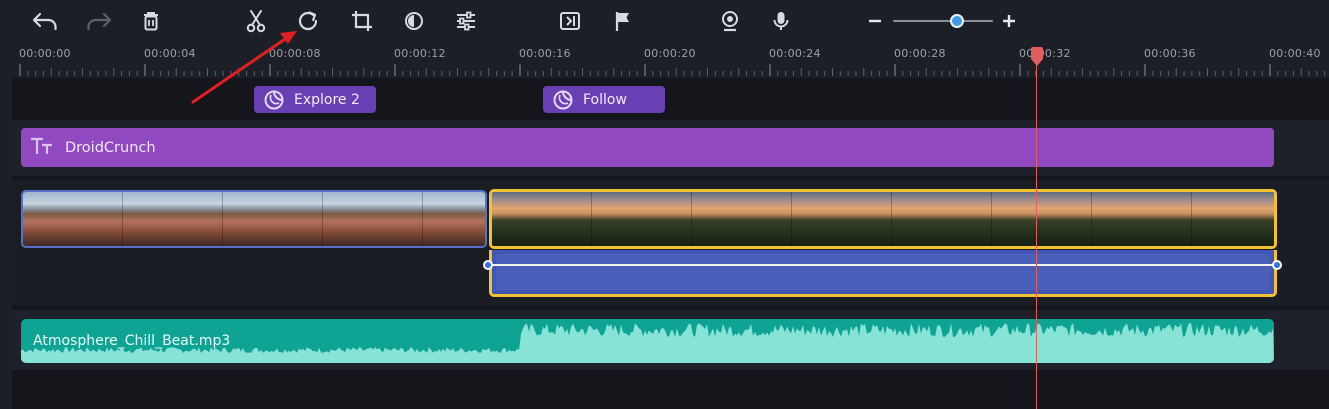  Describe the element at coordinates (132, 341) in the screenshot. I see `audio-clip-label: Atmosphere_Chill_Beat.mp3` at that location.